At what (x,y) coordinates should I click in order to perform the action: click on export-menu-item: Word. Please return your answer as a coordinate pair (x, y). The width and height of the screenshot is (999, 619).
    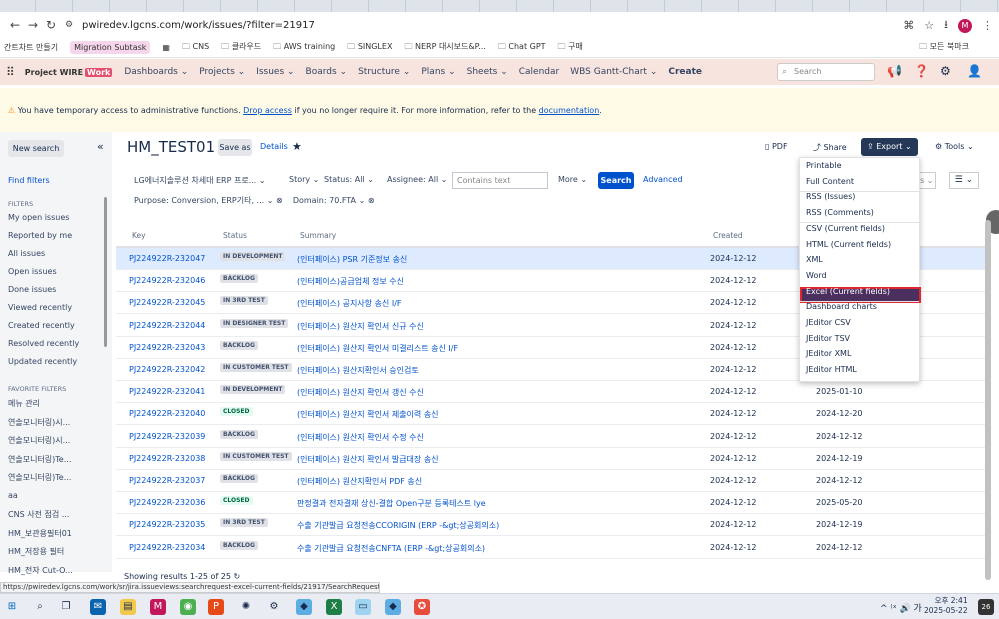
    Looking at the image, I should click on (816, 275).